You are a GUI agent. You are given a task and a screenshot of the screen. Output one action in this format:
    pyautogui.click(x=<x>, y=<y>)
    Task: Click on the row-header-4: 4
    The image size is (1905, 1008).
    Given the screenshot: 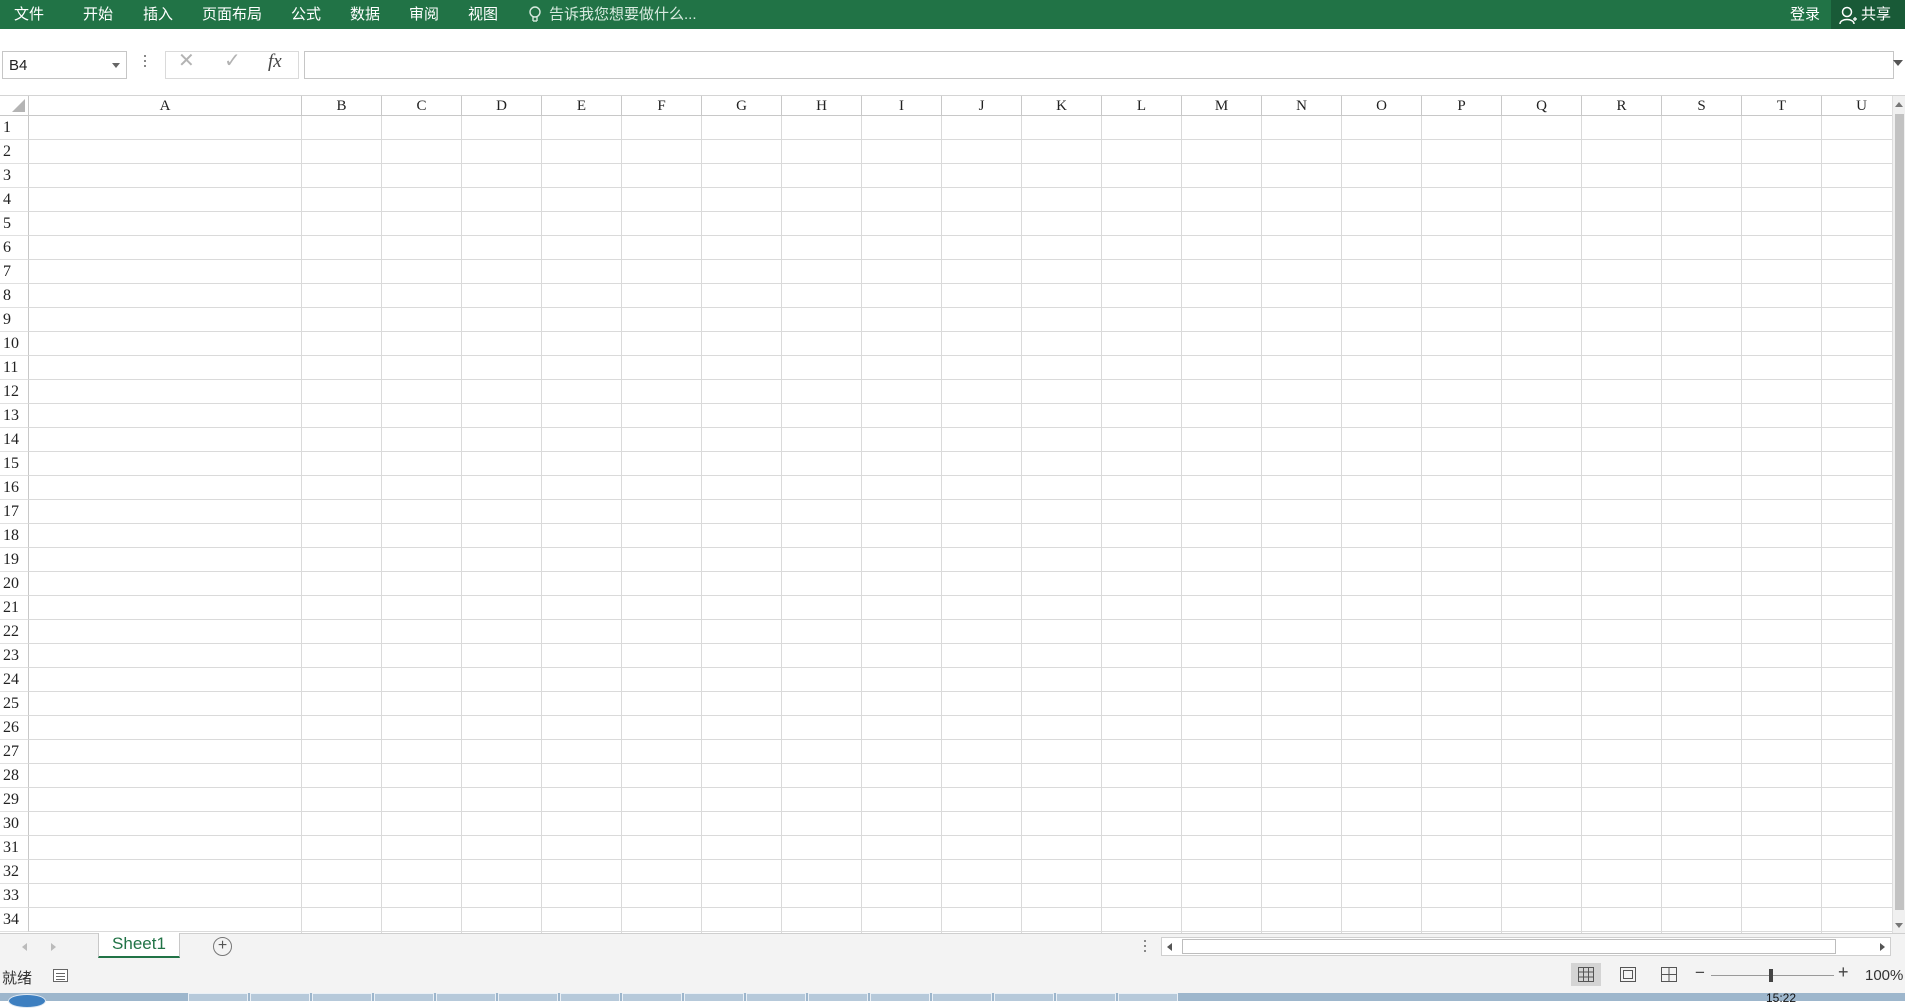 What is the action you would take?
    pyautogui.click(x=14, y=200)
    